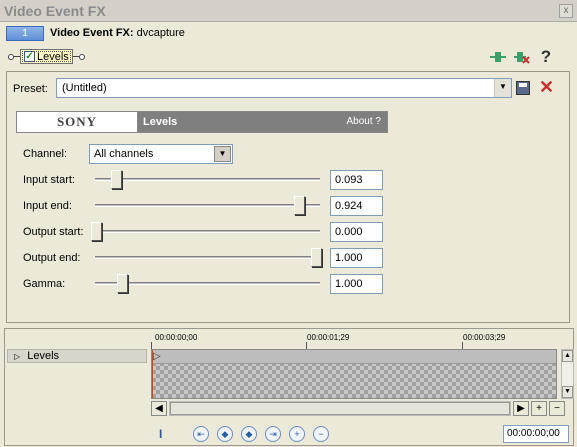  Describe the element at coordinates (484, 337) in the screenshot. I see `ruler-label: 00:00:03;29` at that location.